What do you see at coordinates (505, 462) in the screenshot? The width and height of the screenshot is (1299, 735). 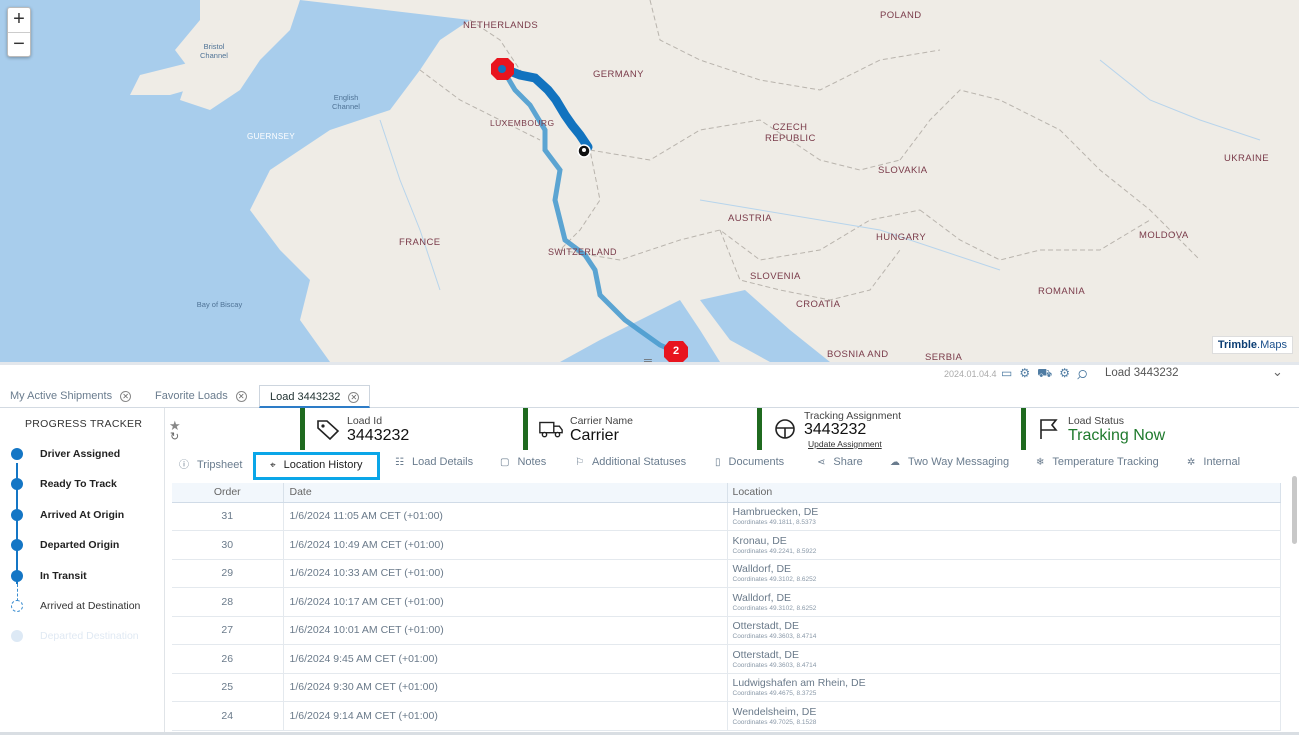 I see `note-icon: ▢` at bounding box center [505, 462].